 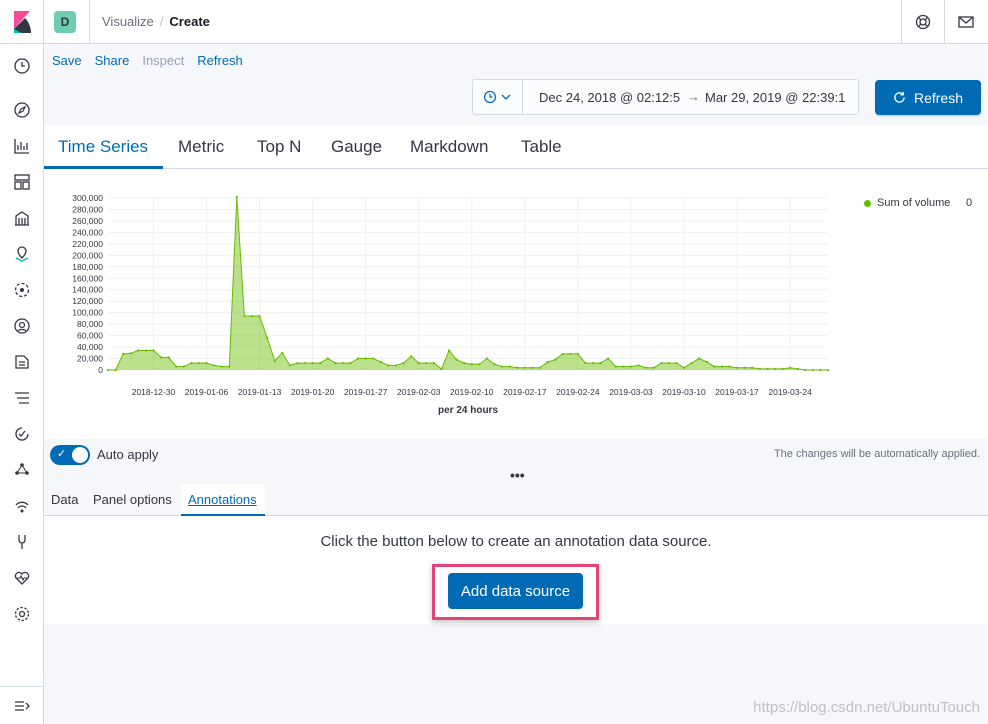 What do you see at coordinates (472, 392) in the screenshot?
I see `x-tick-label: 2019-02-10` at bounding box center [472, 392].